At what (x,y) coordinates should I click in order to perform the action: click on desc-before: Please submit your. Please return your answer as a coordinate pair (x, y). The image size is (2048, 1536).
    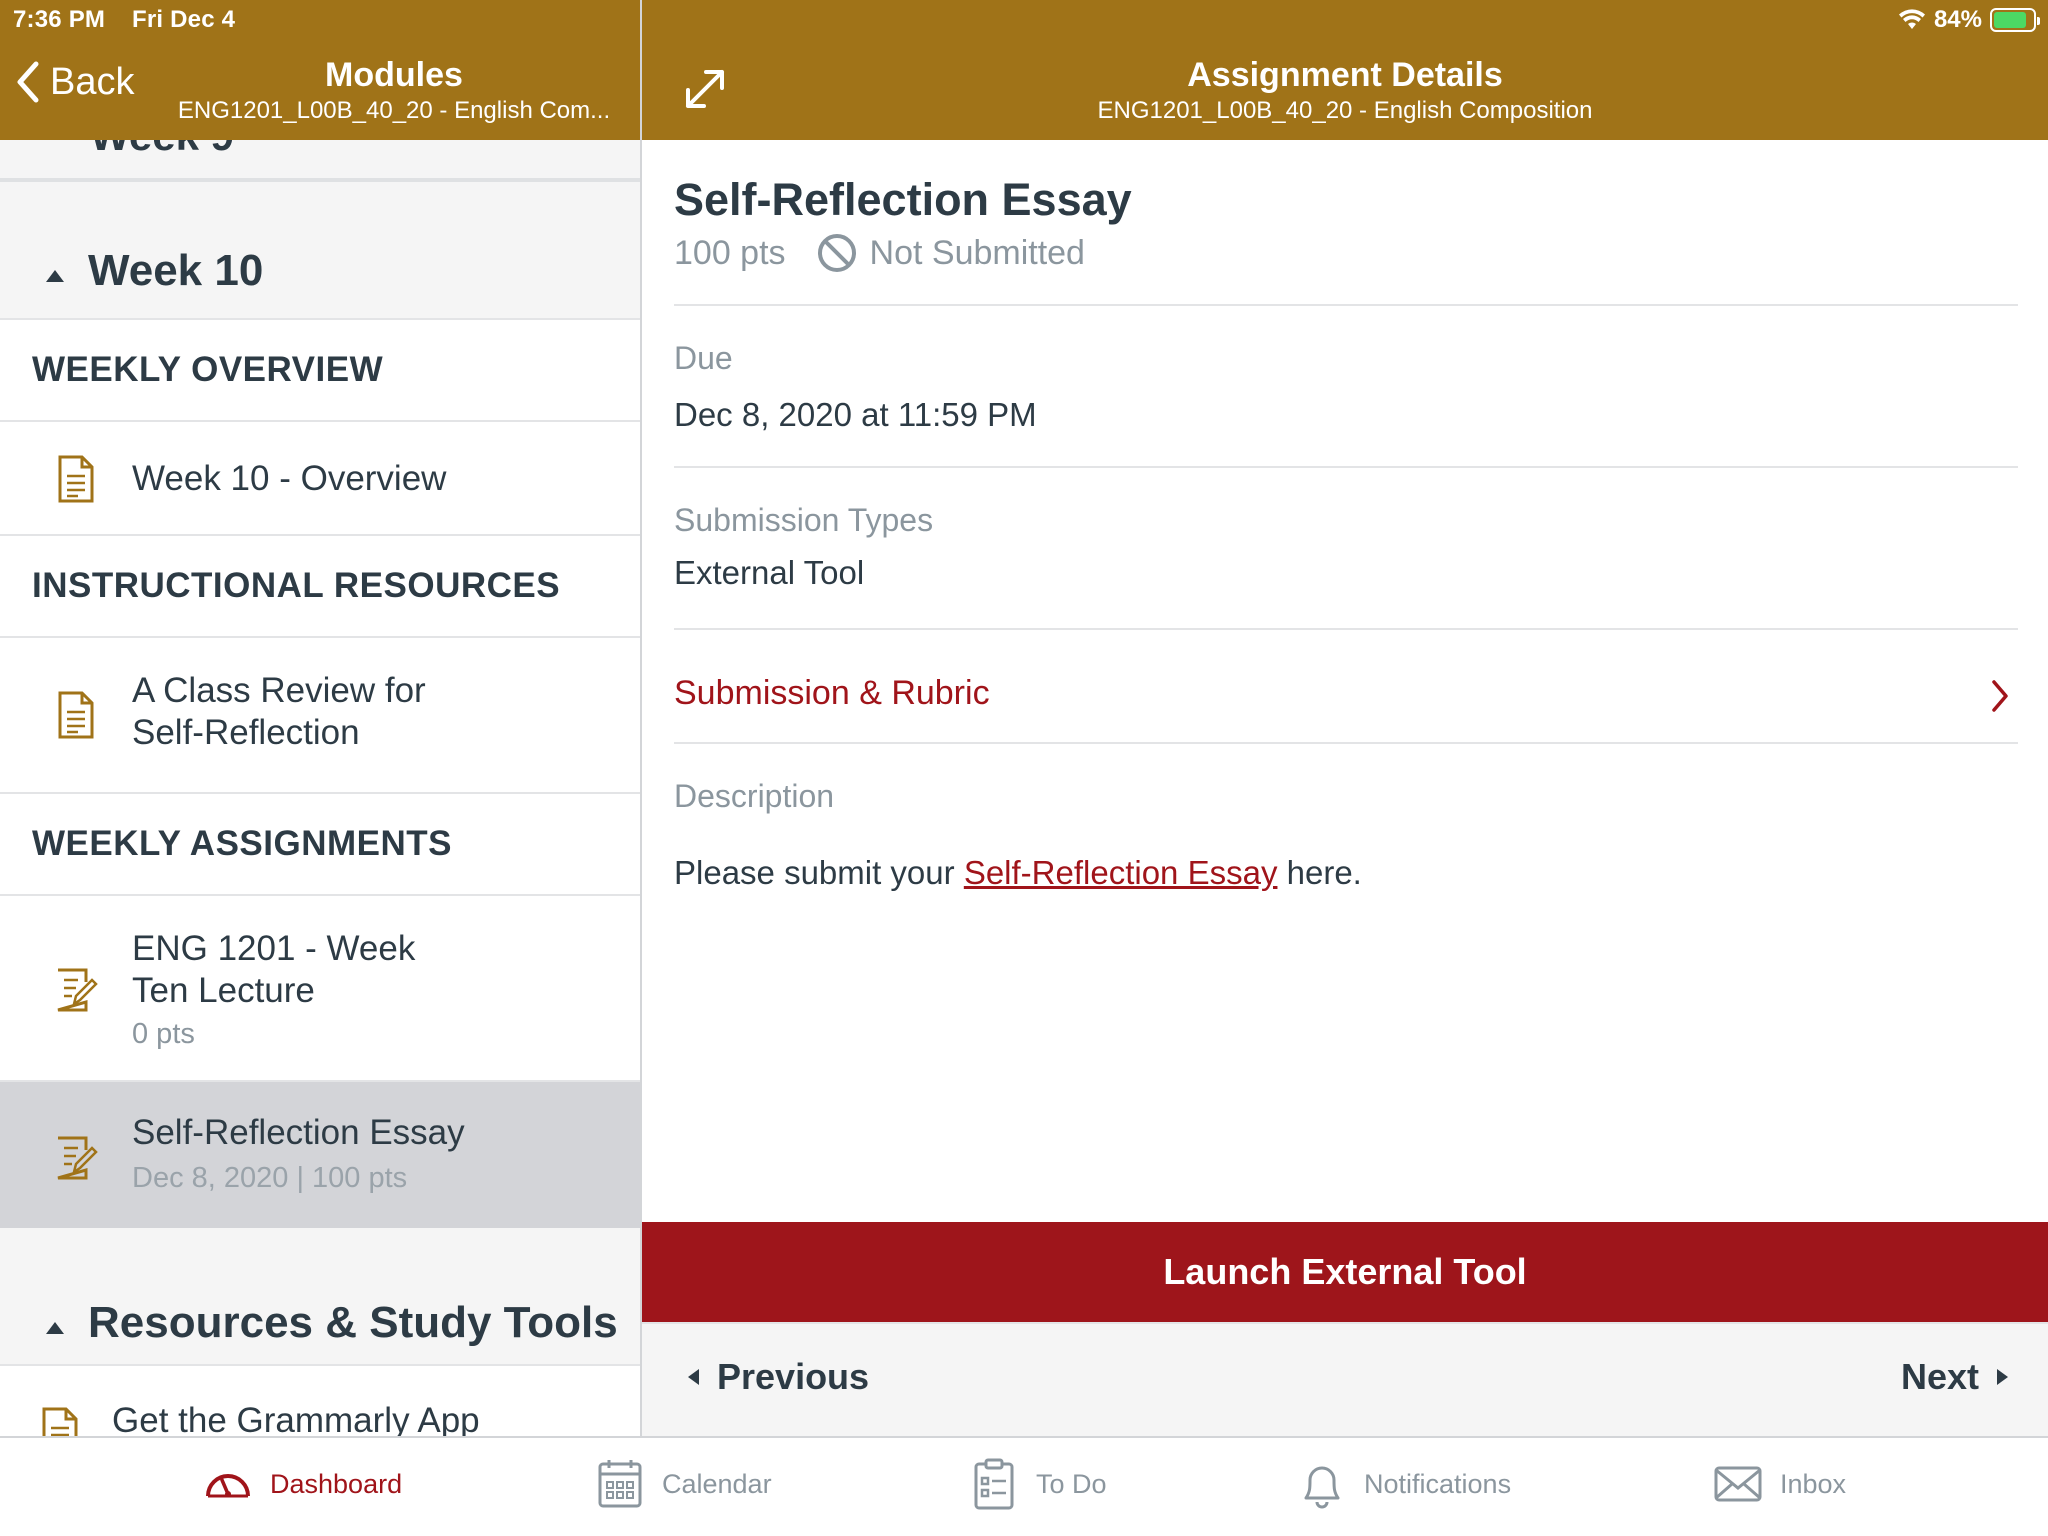
    Looking at the image, I should click on (819, 872).